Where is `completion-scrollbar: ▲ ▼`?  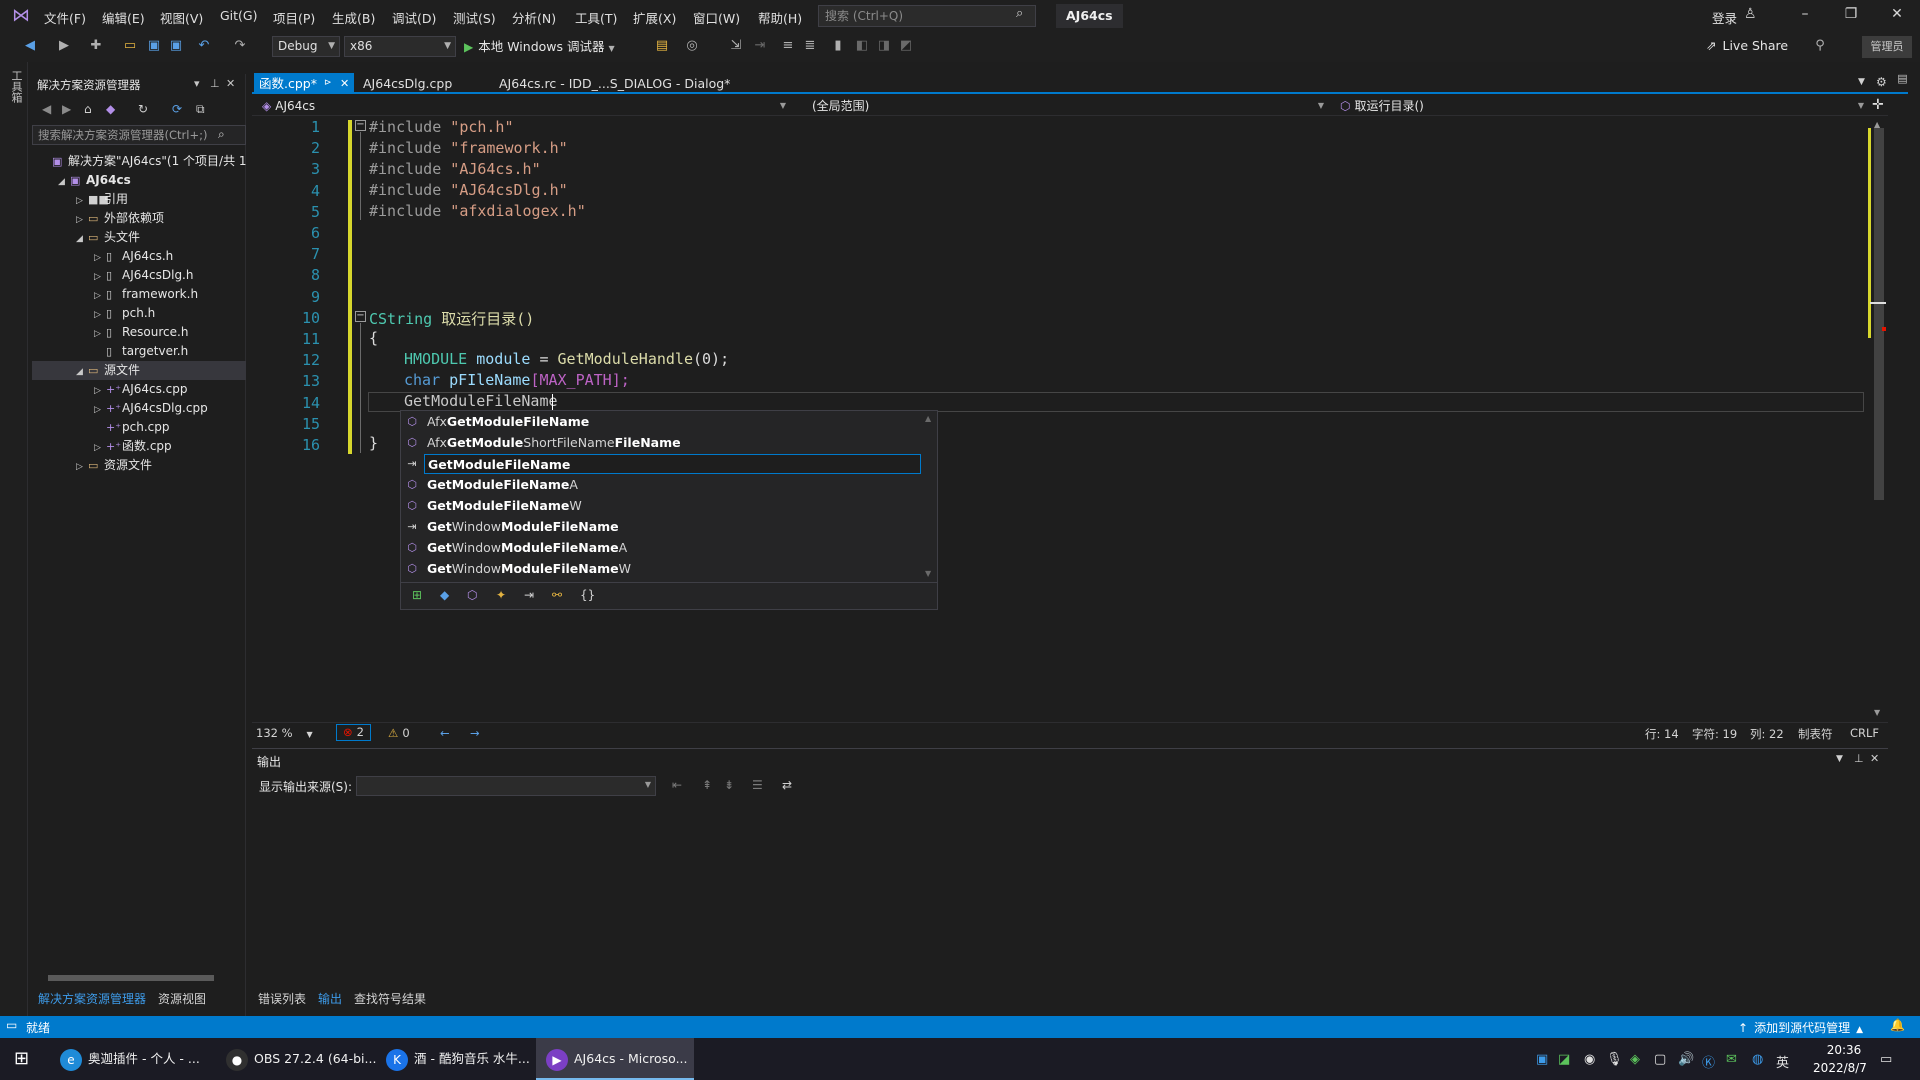
completion-scrollbar: ▲ ▼ is located at coordinates (929, 496).